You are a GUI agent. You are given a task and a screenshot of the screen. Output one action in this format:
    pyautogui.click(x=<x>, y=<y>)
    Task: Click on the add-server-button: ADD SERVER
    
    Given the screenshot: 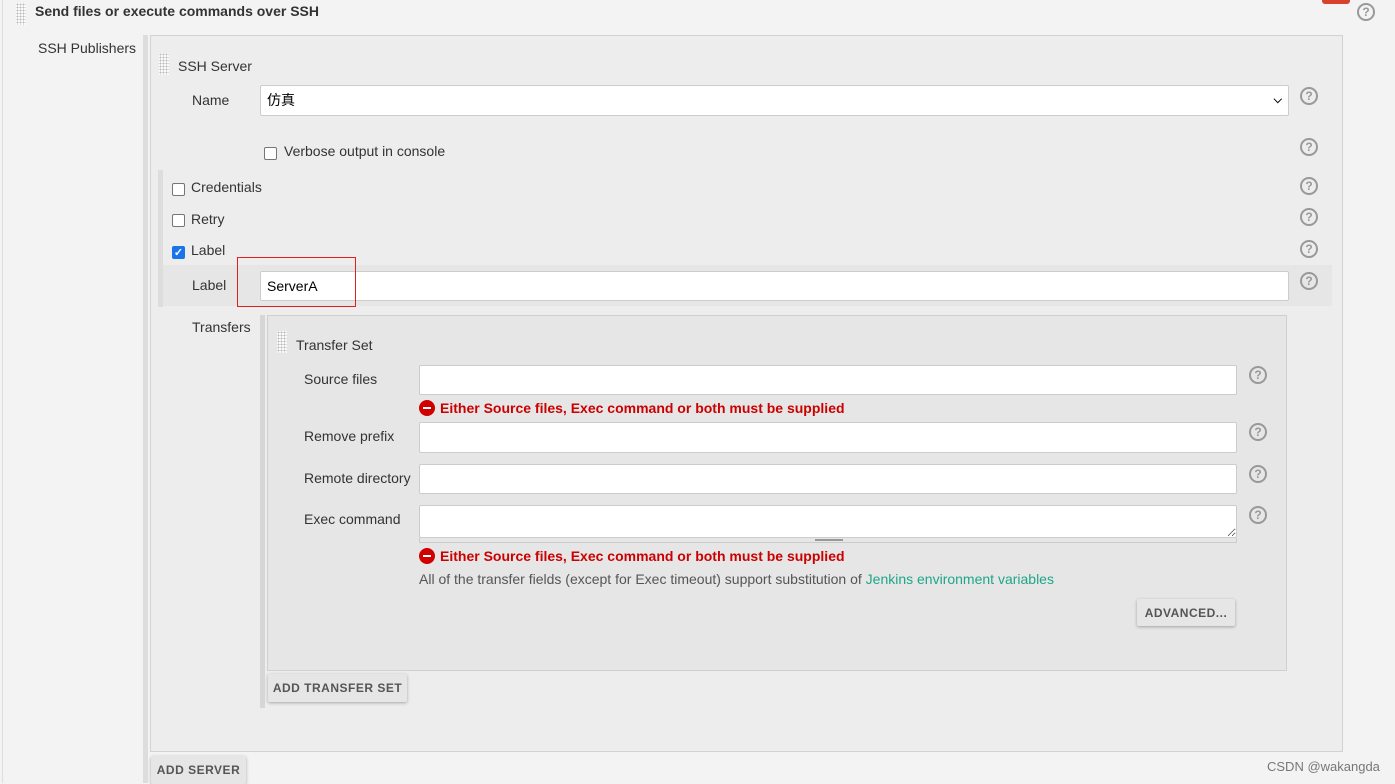 What is the action you would take?
    pyautogui.click(x=198, y=770)
    